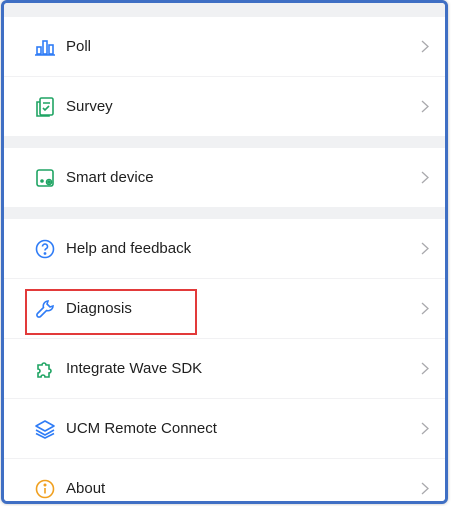 This screenshot has width=451, height=506. What do you see at coordinates (45, 249) in the screenshot?
I see `help-circle-icon` at bounding box center [45, 249].